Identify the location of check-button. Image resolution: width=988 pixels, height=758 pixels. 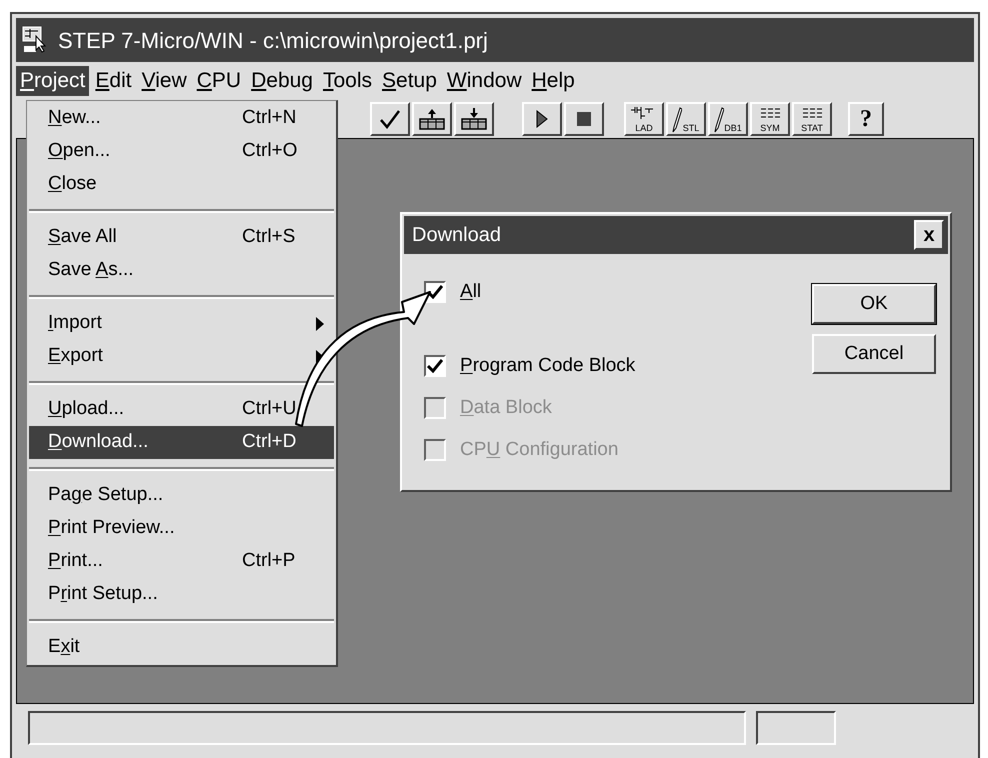
(390, 119).